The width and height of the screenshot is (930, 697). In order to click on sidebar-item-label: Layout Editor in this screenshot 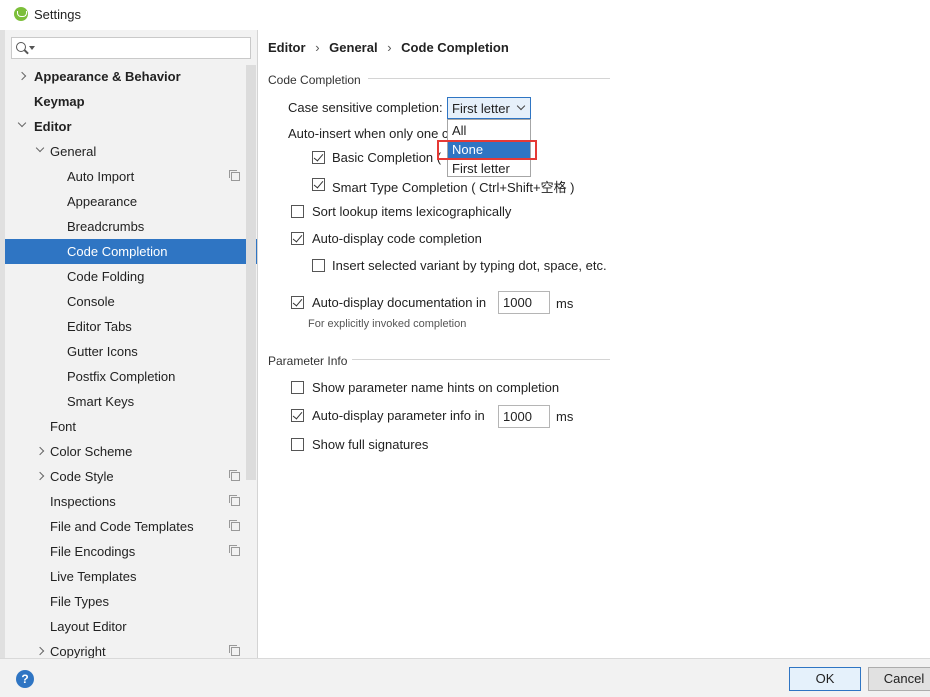, I will do `click(88, 626)`.